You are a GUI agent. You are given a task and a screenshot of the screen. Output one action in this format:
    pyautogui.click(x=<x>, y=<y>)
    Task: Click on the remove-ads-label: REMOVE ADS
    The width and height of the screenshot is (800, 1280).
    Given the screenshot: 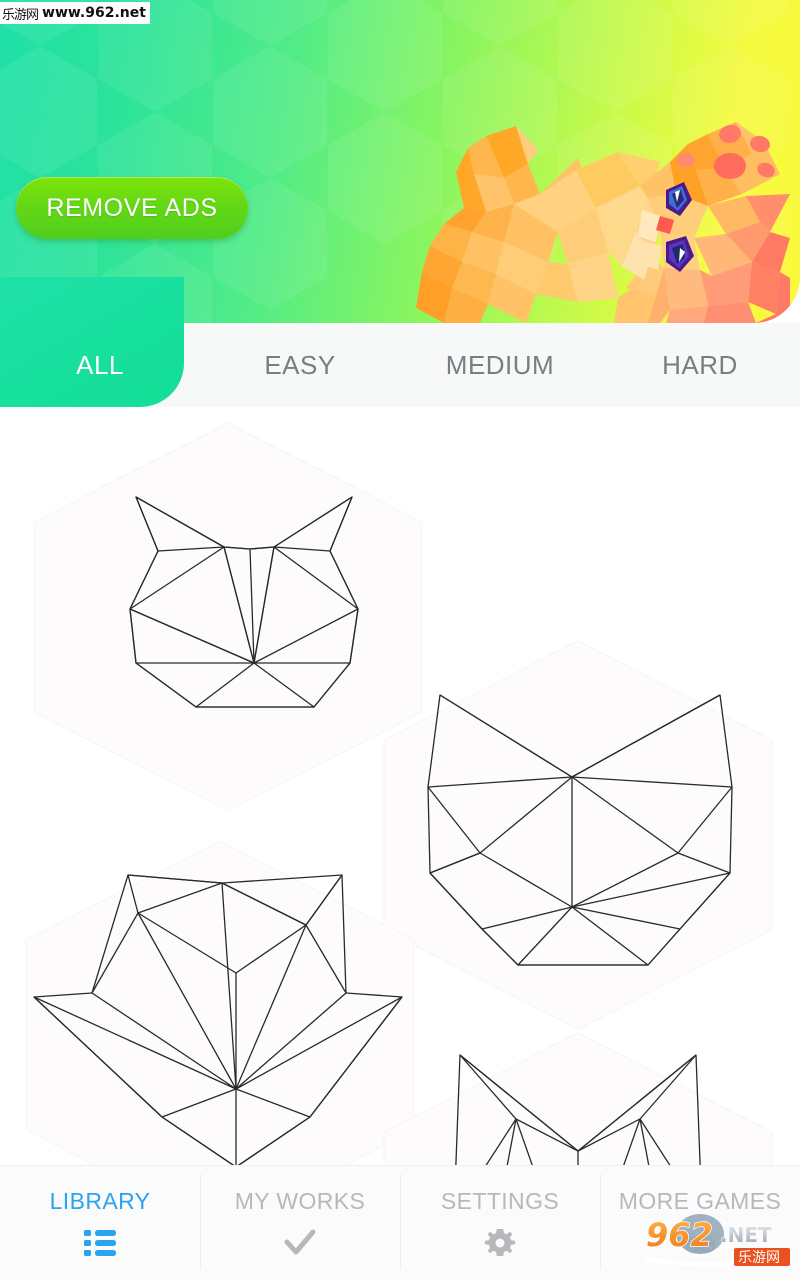 What is the action you would take?
    pyautogui.click(x=132, y=207)
    